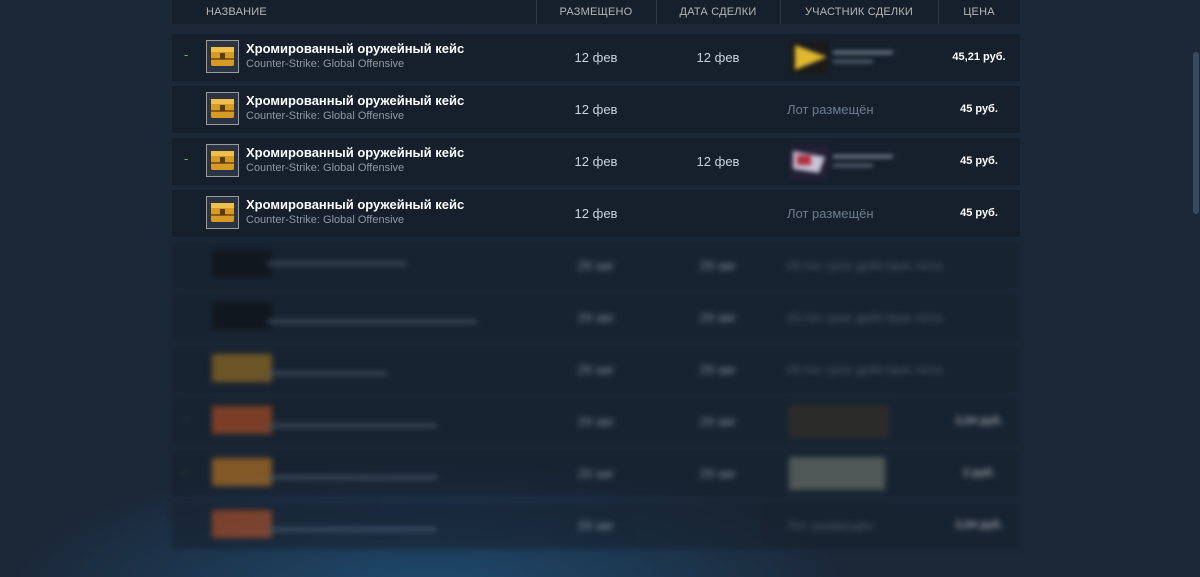 The height and width of the screenshot is (577, 1200). I want to click on column-header-listed: РАЗМЕЩЕНО, so click(596, 12).